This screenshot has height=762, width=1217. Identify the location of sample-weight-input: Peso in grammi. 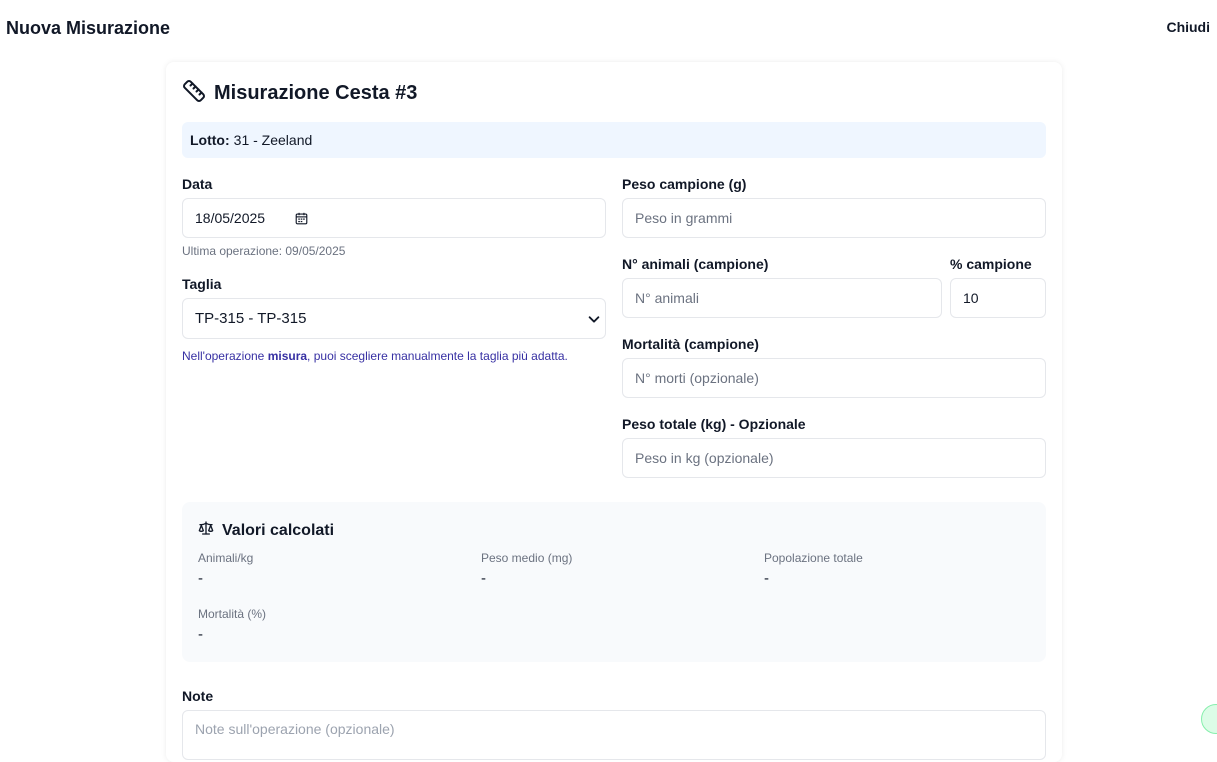
(834, 218).